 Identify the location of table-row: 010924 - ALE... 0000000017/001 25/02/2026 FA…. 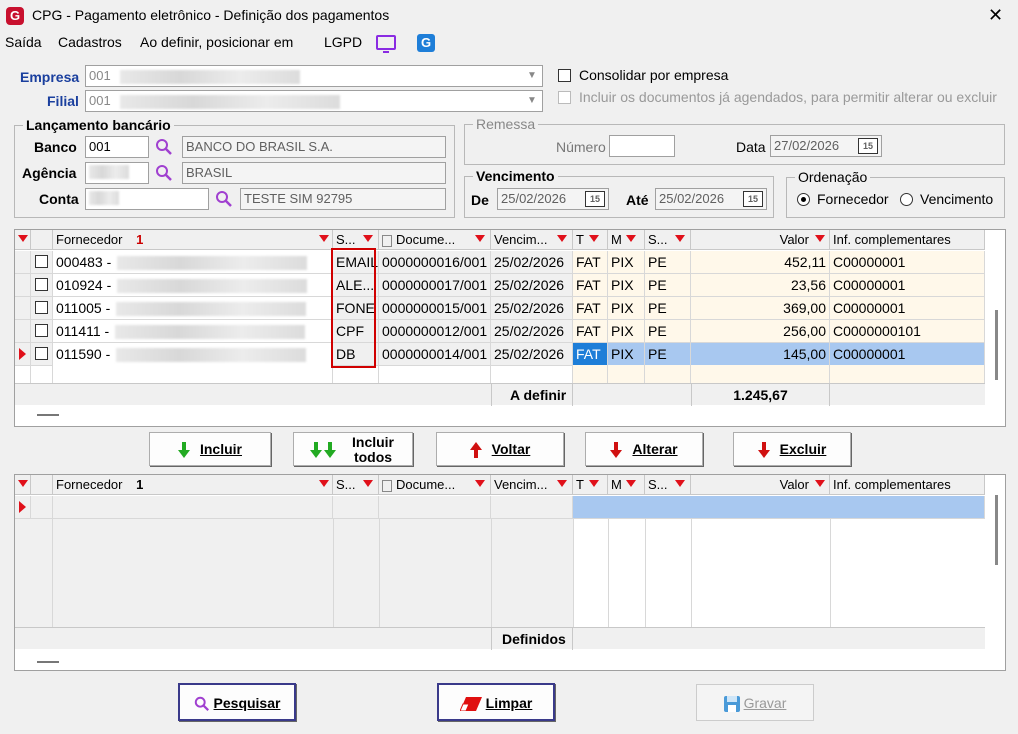
(500, 285).